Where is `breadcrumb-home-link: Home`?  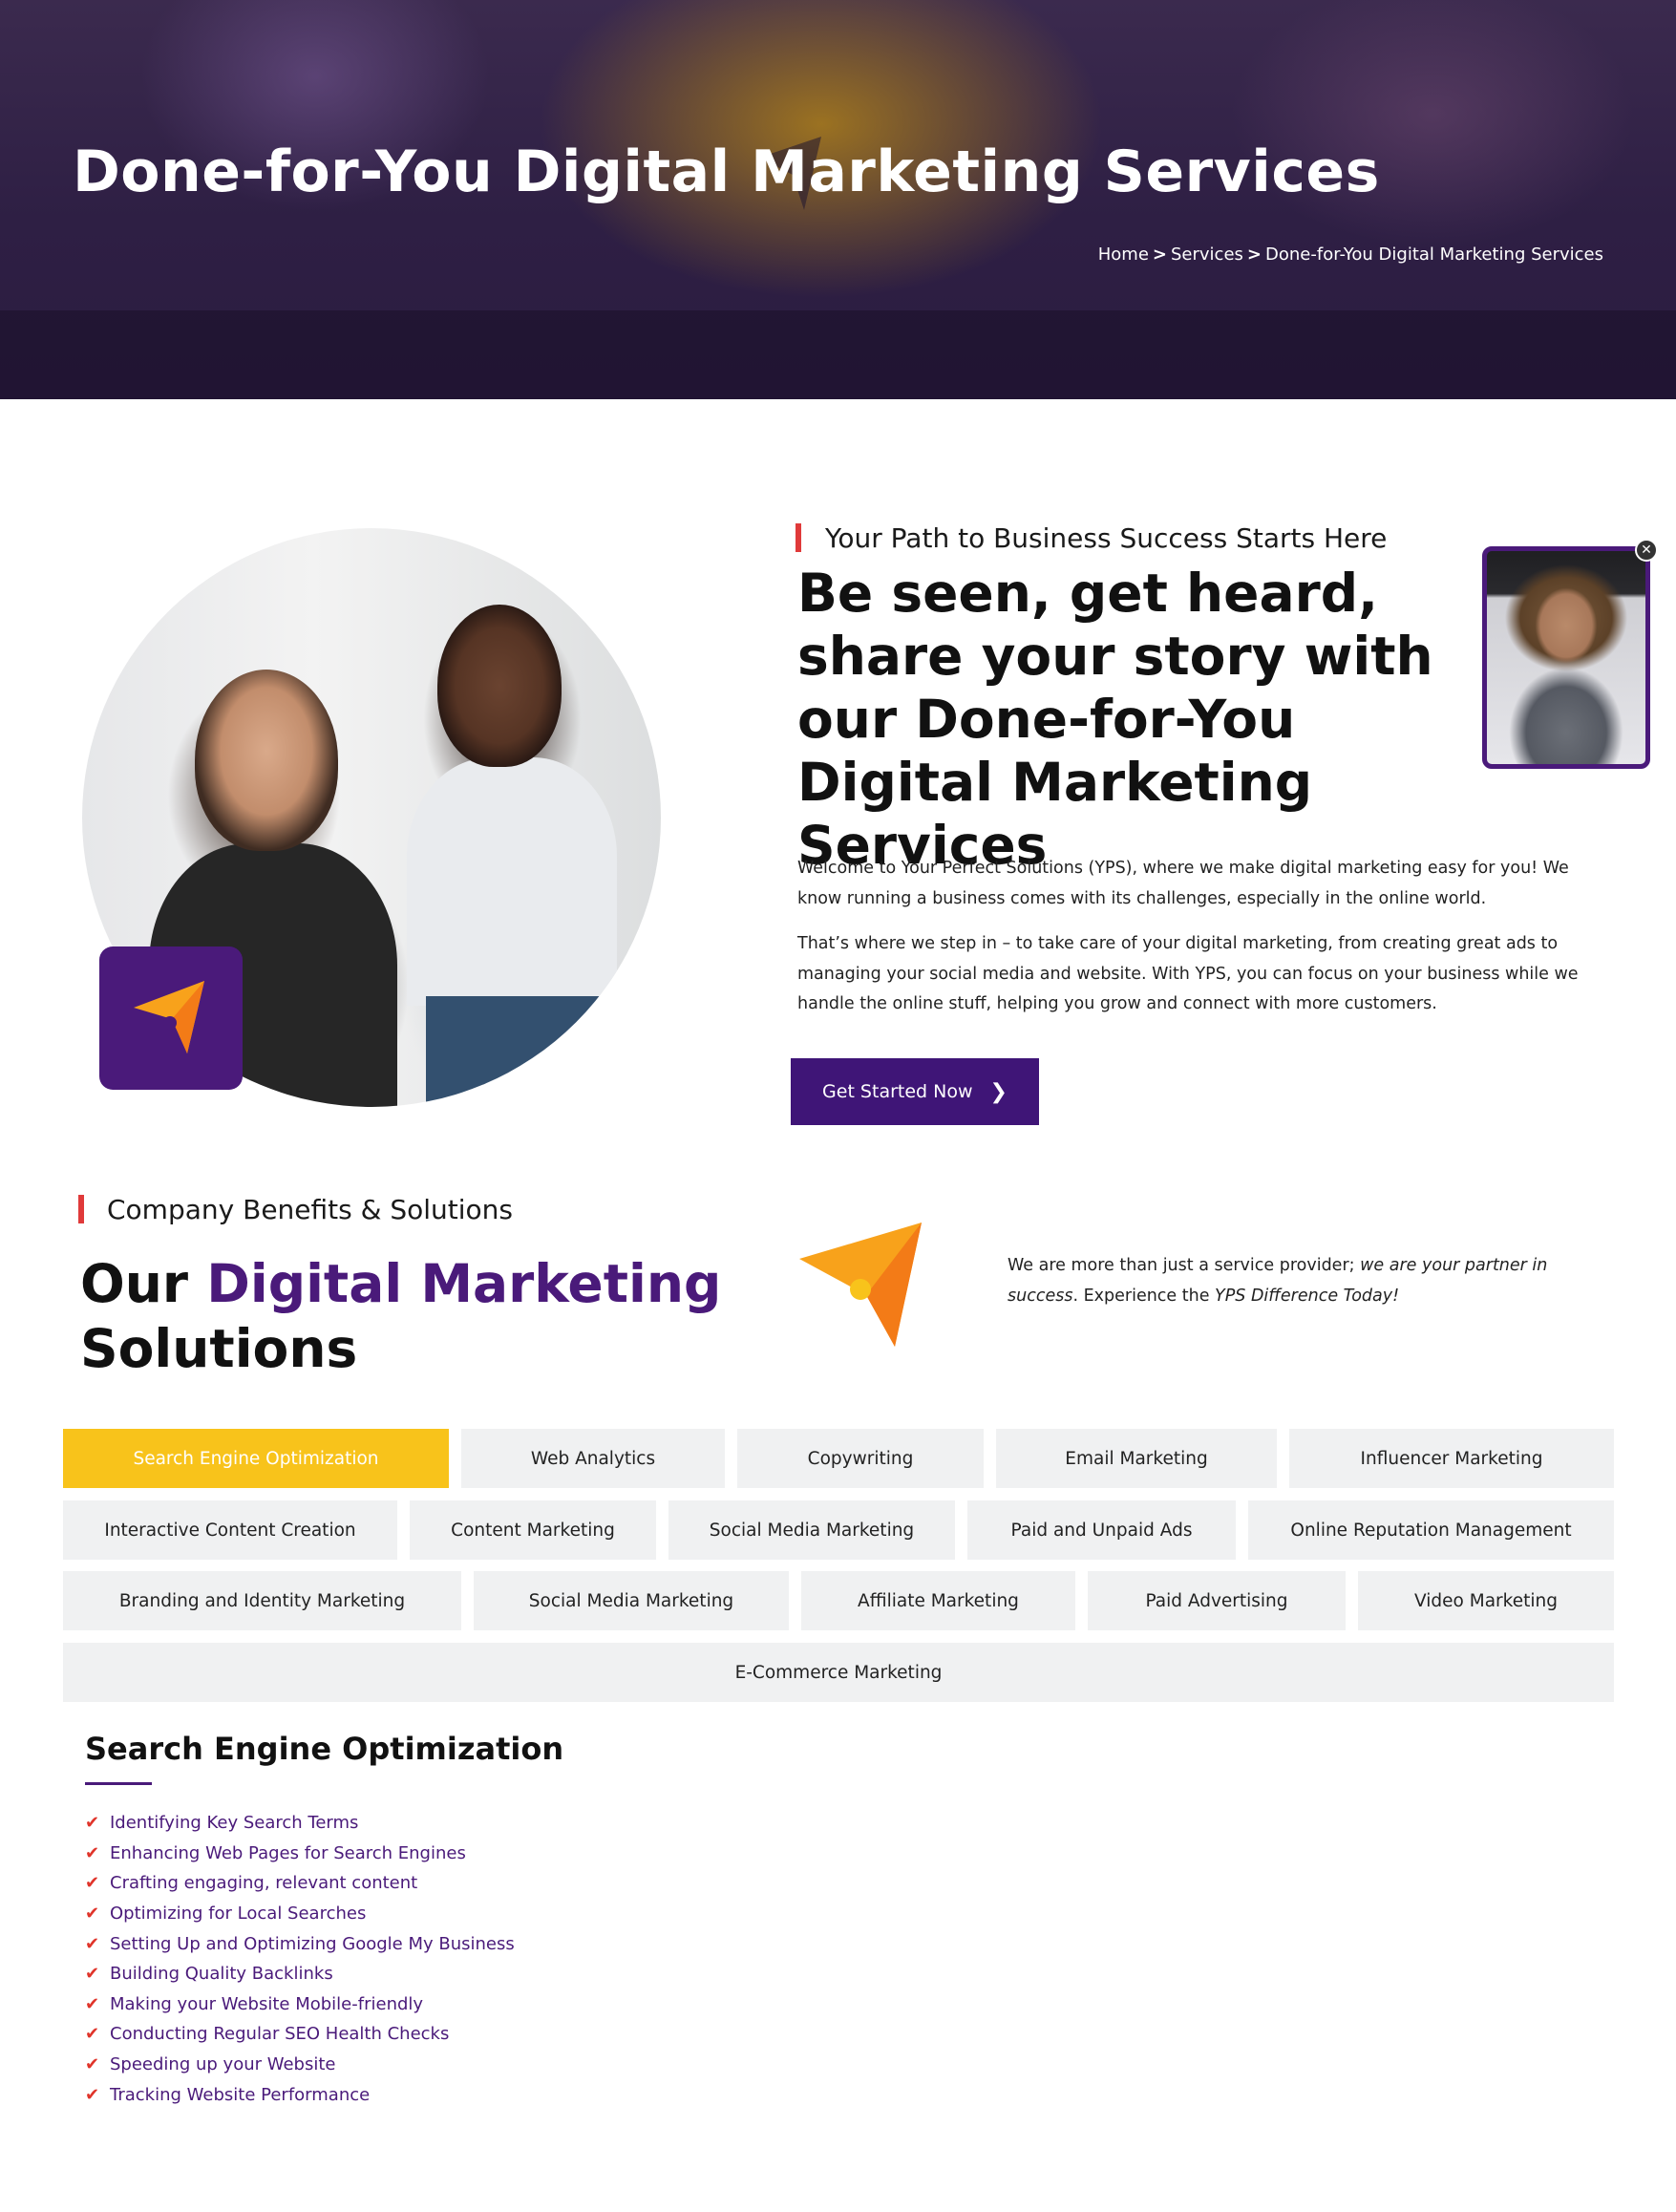
breadcrumb-home-link: Home is located at coordinates (1123, 255).